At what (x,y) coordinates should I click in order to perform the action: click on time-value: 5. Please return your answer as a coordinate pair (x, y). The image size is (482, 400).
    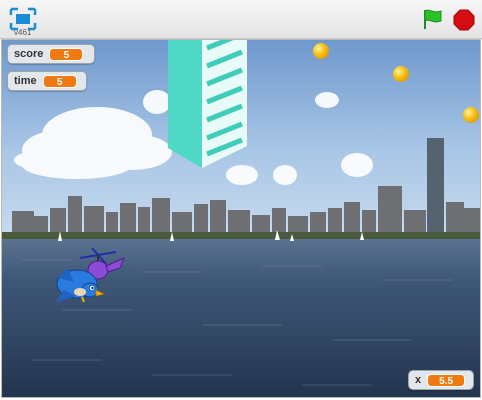
    Looking at the image, I should click on (59, 81).